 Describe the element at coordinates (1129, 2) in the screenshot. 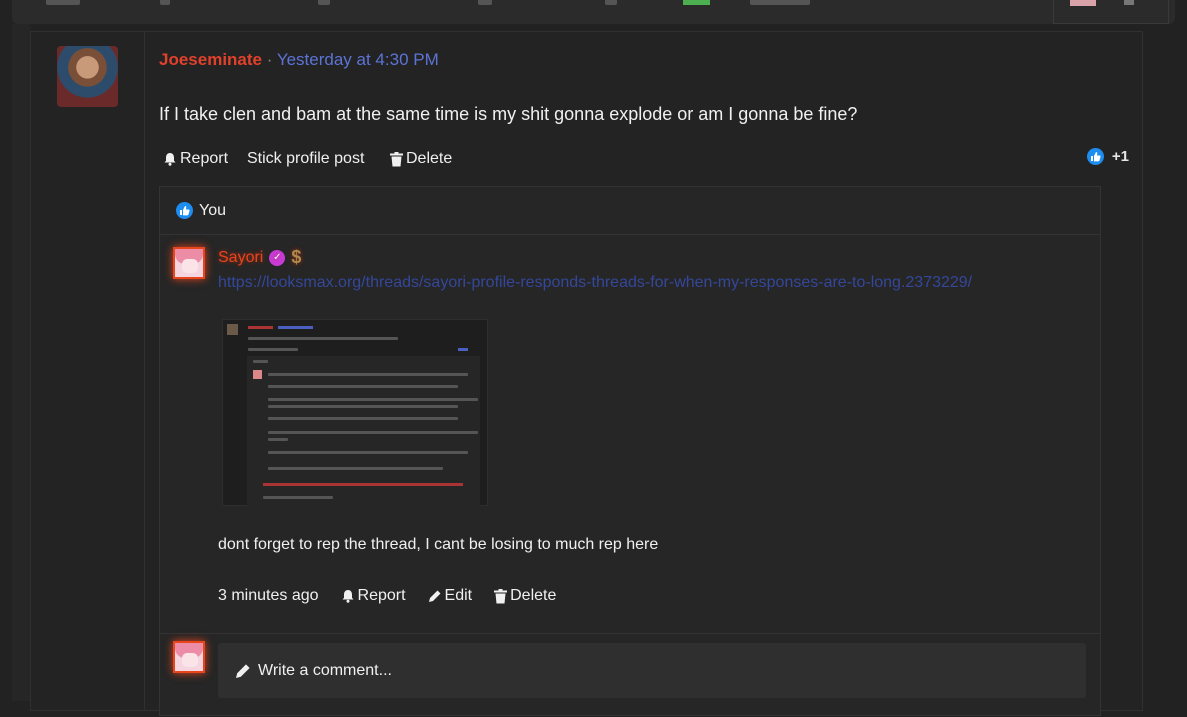

I see `chevron-down-icon` at that location.